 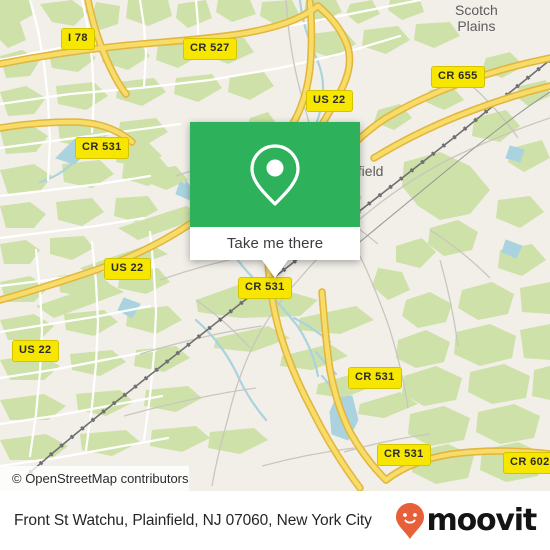 I want to click on take-me-there-button: Take me there, so click(x=275, y=243).